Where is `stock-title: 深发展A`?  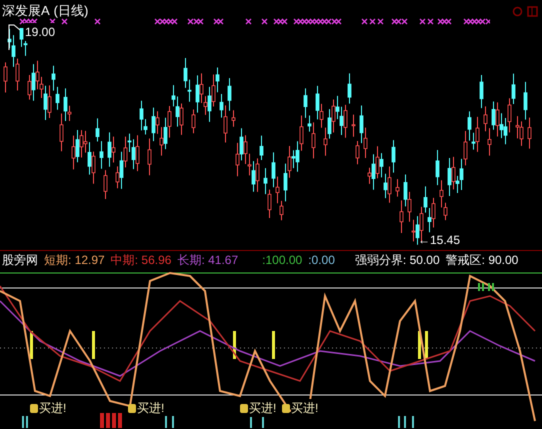 stock-title: 深发展A is located at coordinates (26, 11).